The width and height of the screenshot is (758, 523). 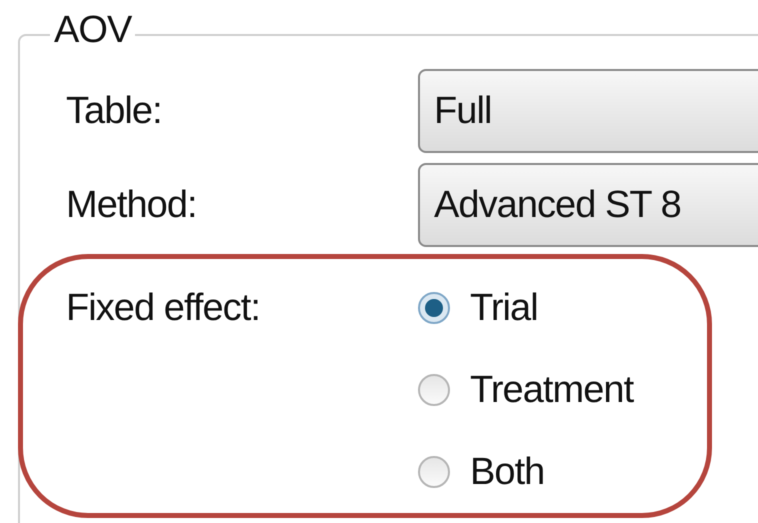 I want to click on field-label: Method:, so click(x=132, y=205).